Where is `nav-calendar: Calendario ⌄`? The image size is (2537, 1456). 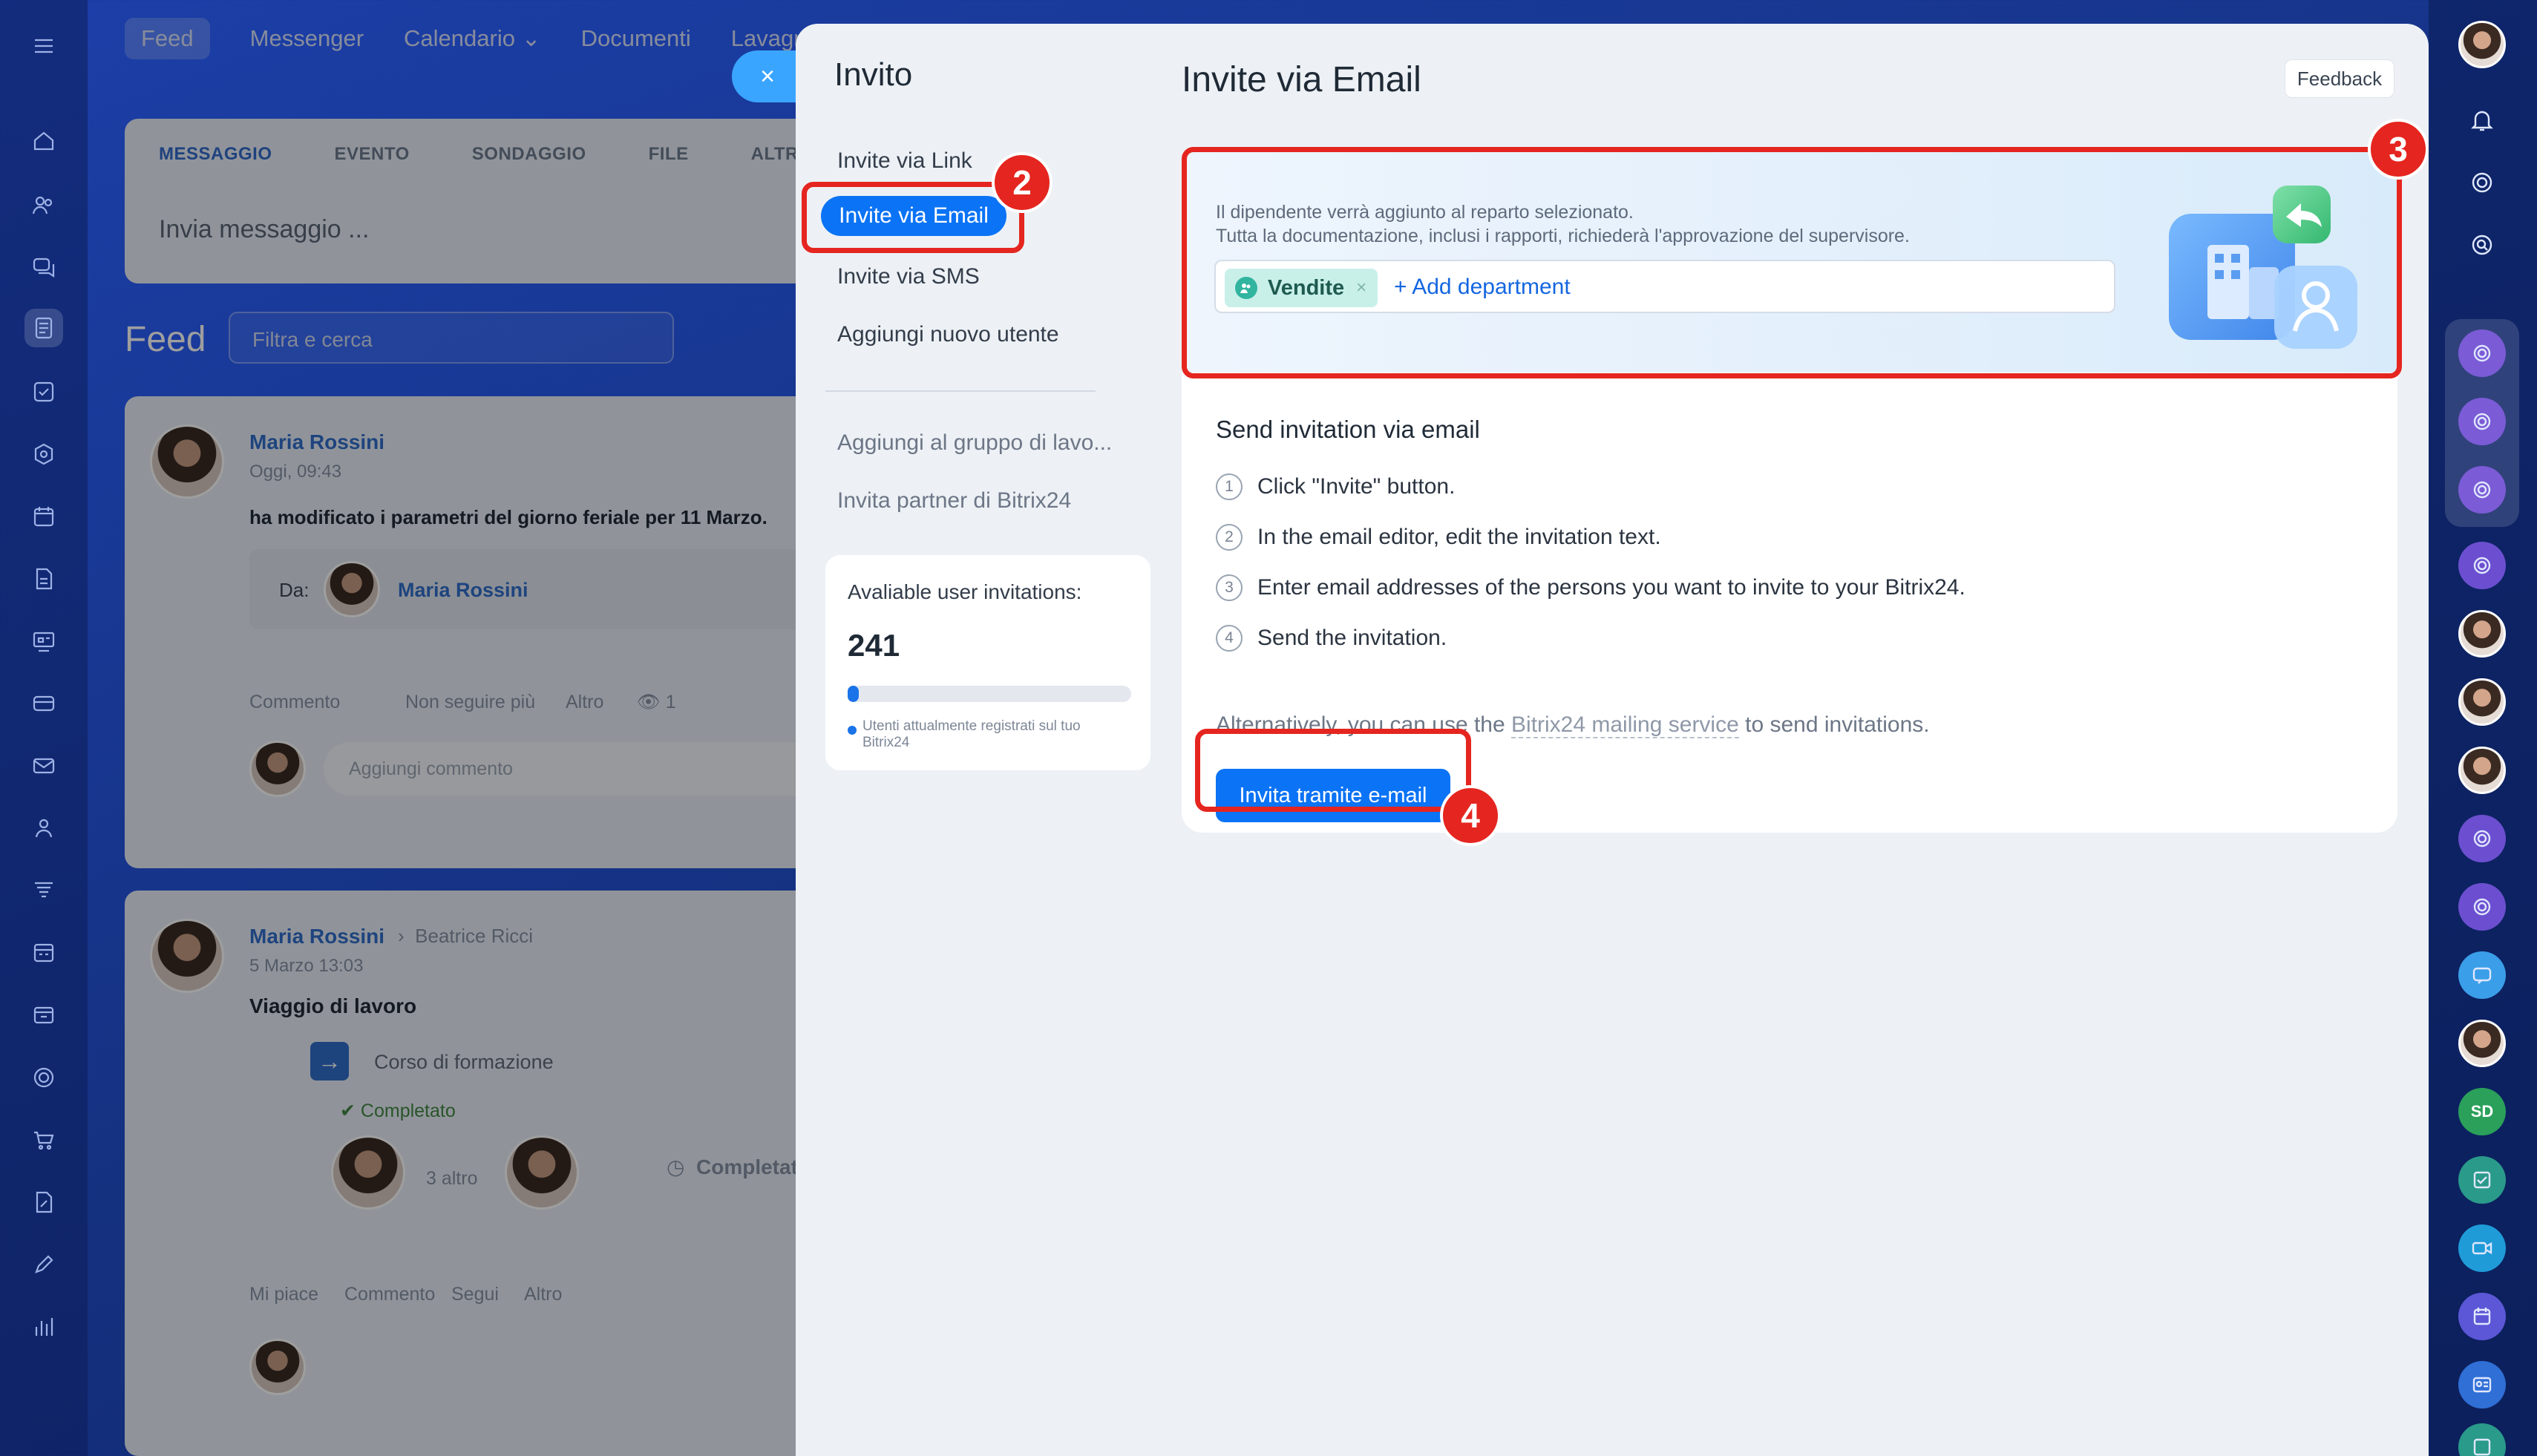
nav-calendar: Calendario ⌄ is located at coordinates (472, 39).